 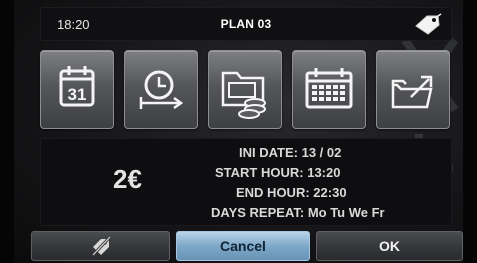 I want to click on calendar-grid-button, so click(x=329, y=89).